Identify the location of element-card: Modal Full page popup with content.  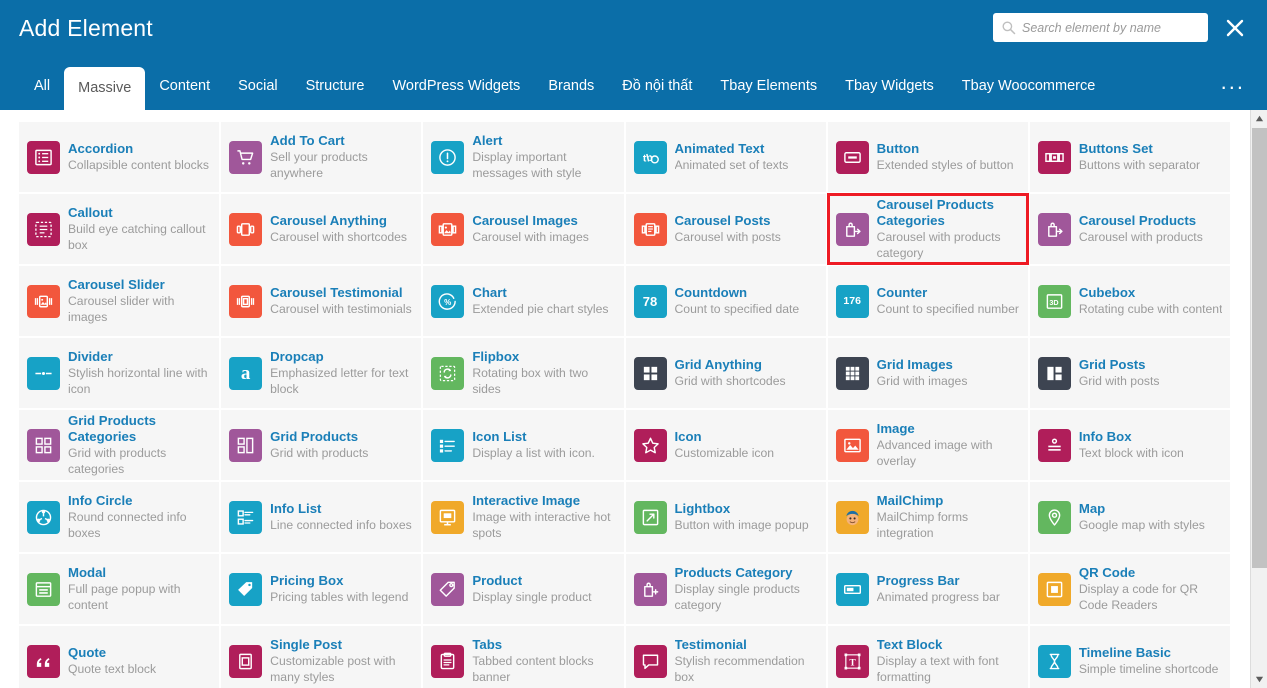
(119, 589).